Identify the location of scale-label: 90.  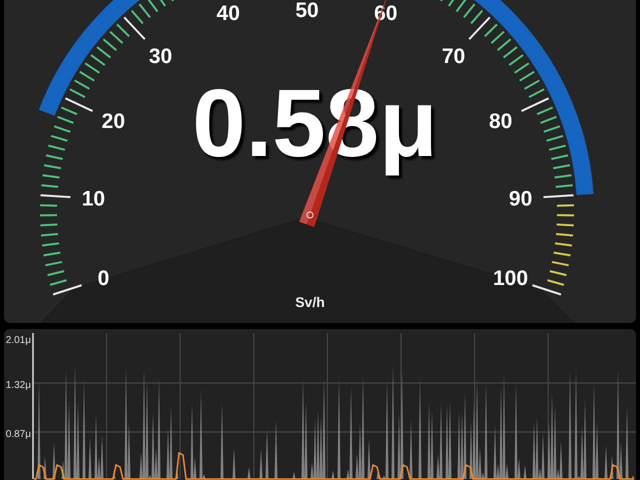
(520, 199).